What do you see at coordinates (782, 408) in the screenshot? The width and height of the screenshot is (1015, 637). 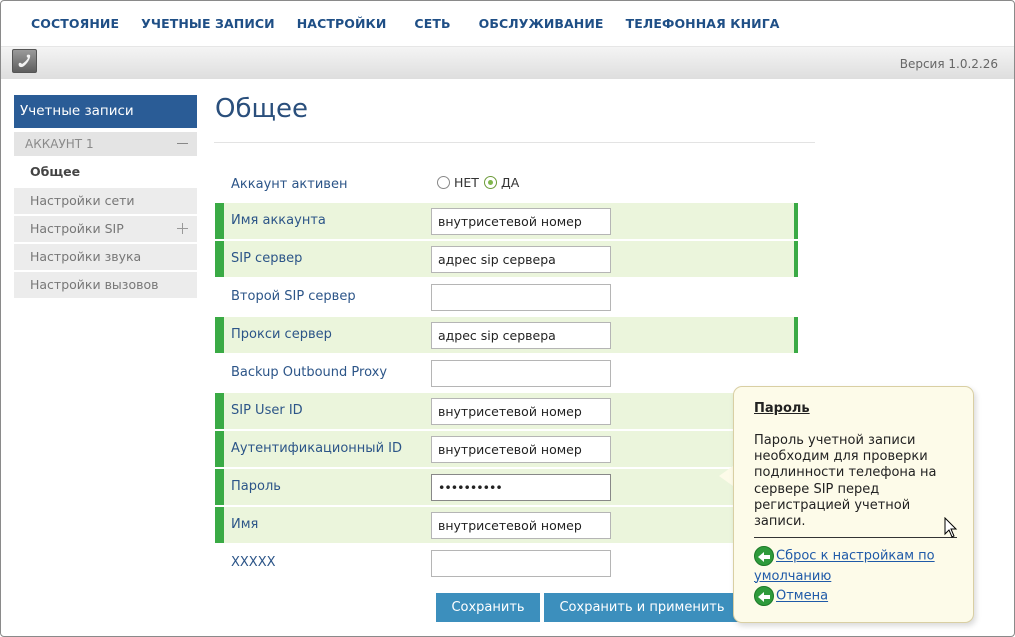 I see `tooltip-title: Пароль` at bounding box center [782, 408].